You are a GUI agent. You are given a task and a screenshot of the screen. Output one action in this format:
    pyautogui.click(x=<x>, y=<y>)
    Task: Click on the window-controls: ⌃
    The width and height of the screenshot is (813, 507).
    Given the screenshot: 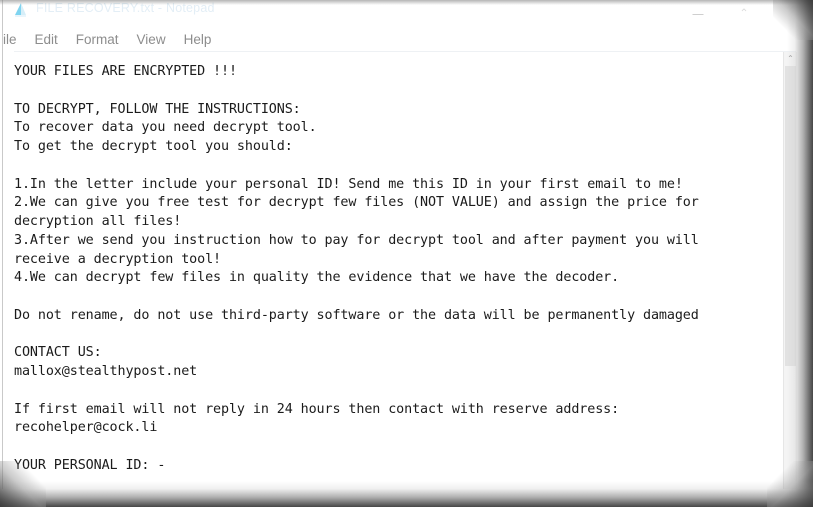 What is the action you would take?
    pyautogui.click(x=744, y=13)
    